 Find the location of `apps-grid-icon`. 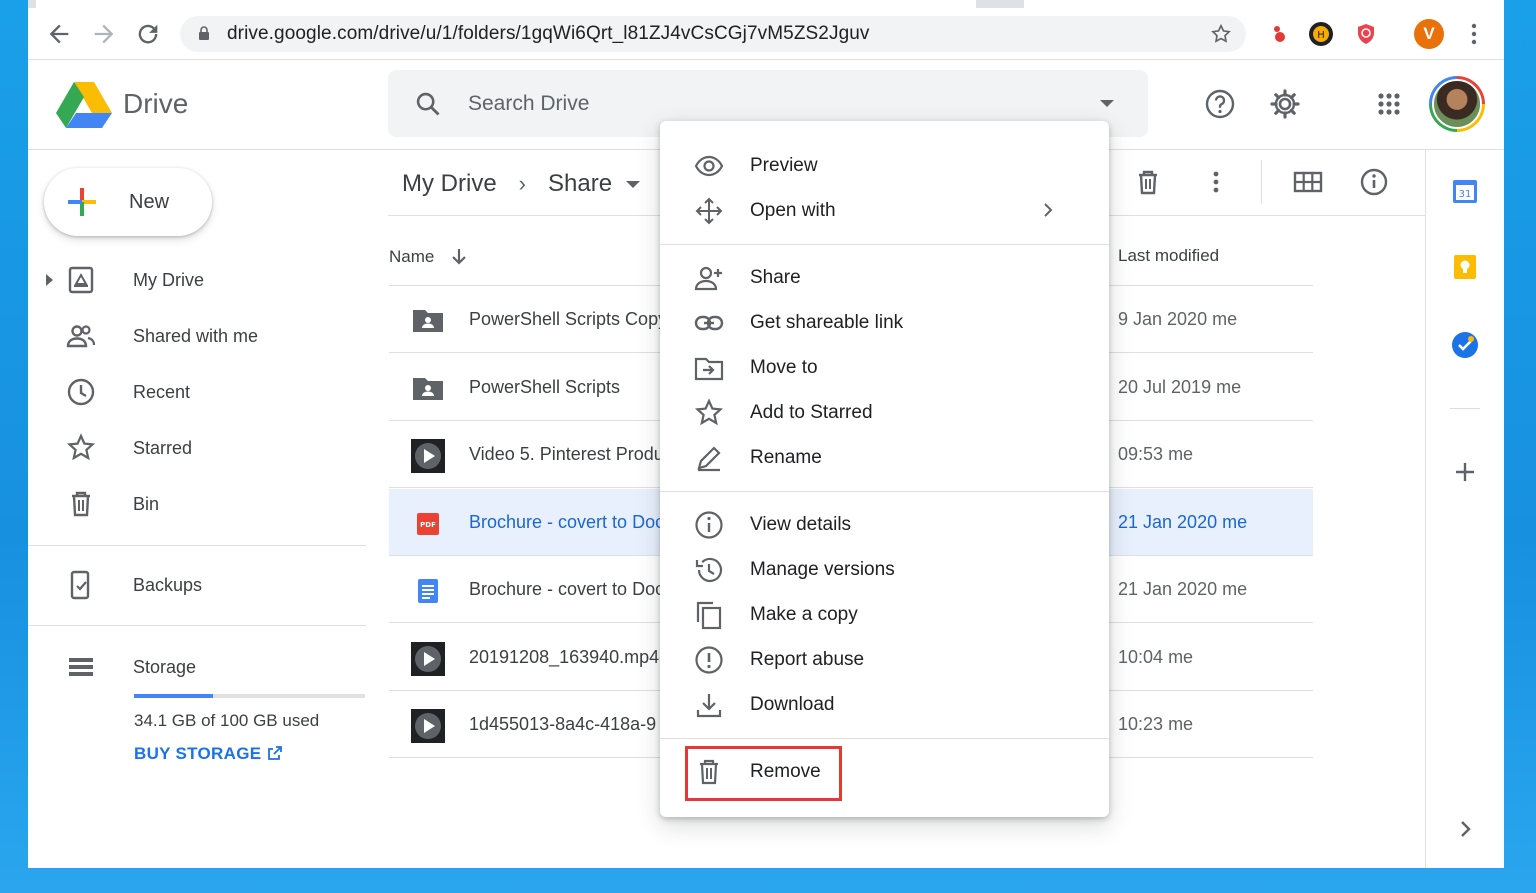

apps-grid-icon is located at coordinates (1389, 104).